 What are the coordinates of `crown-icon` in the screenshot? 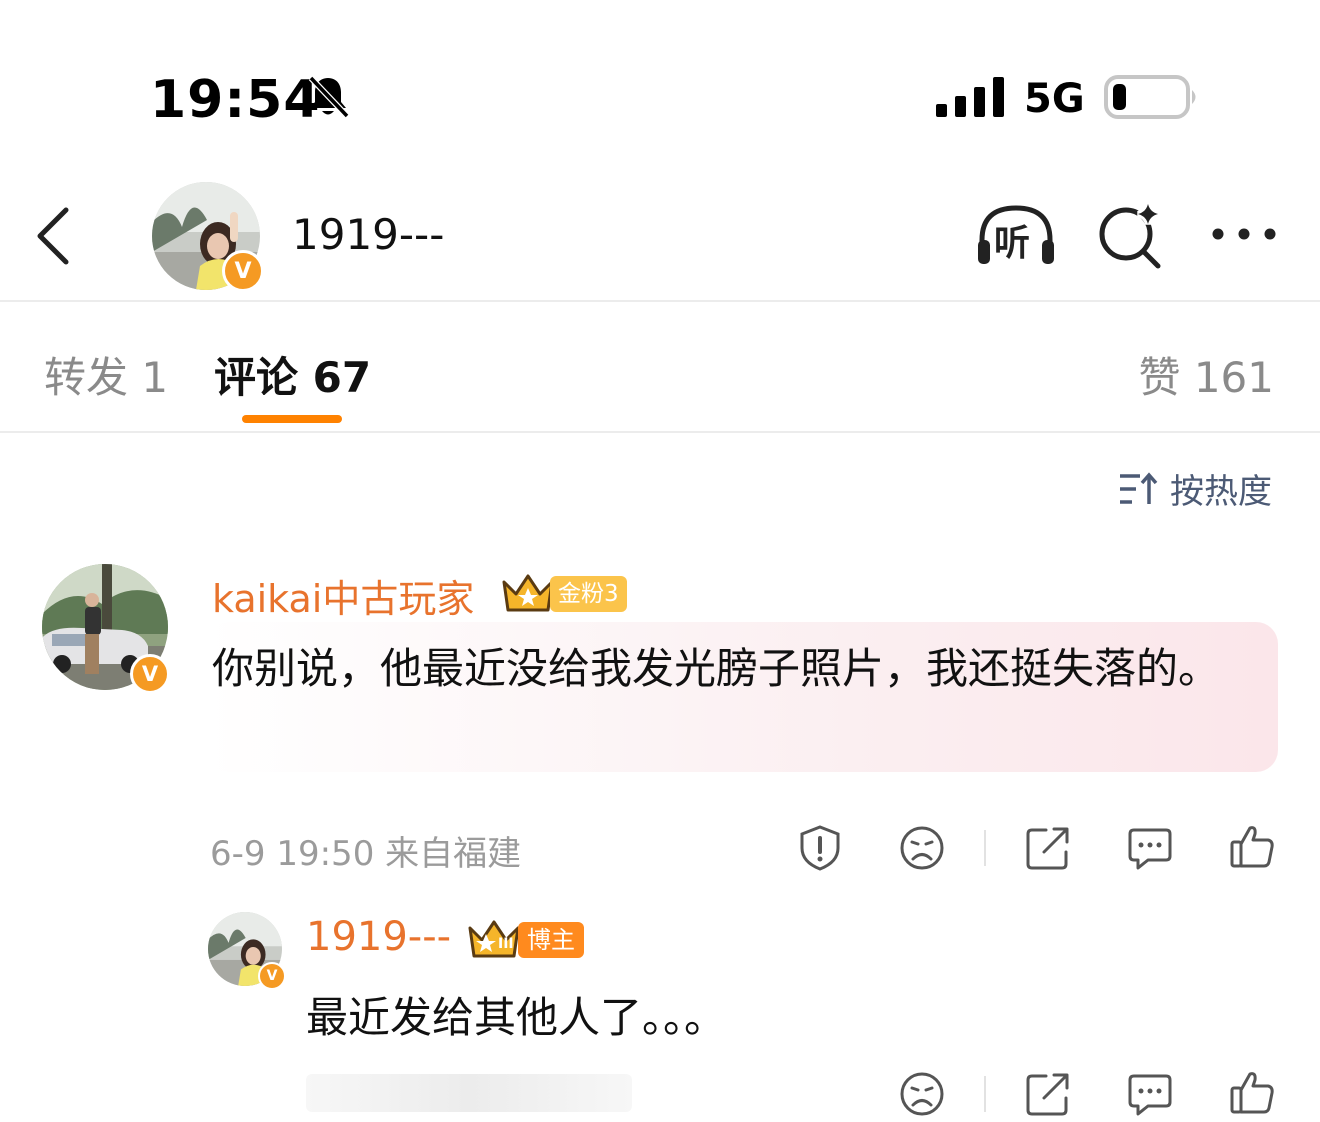 It's located at (528, 593).